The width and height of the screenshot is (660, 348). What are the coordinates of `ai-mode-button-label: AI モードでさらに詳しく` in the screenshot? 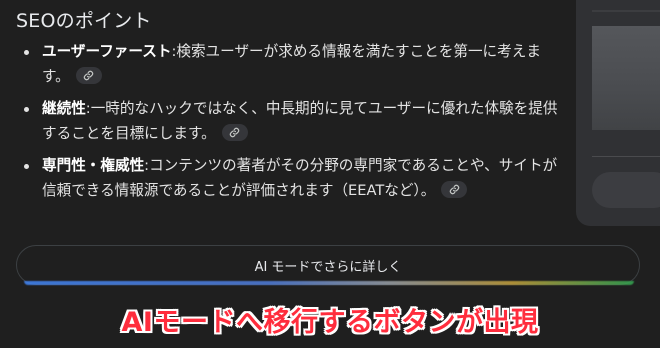 It's located at (328, 267).